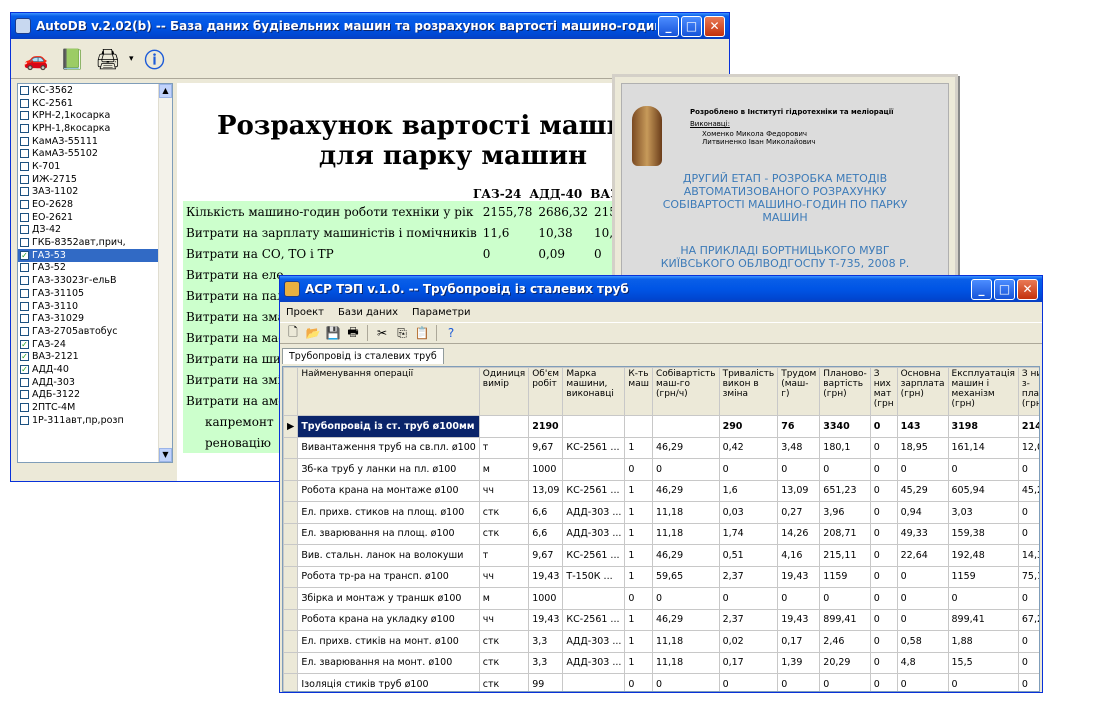 The width and height of the screenshot is (1115, 705). I want to click on table-cell: 2,37, so click(748, 576).